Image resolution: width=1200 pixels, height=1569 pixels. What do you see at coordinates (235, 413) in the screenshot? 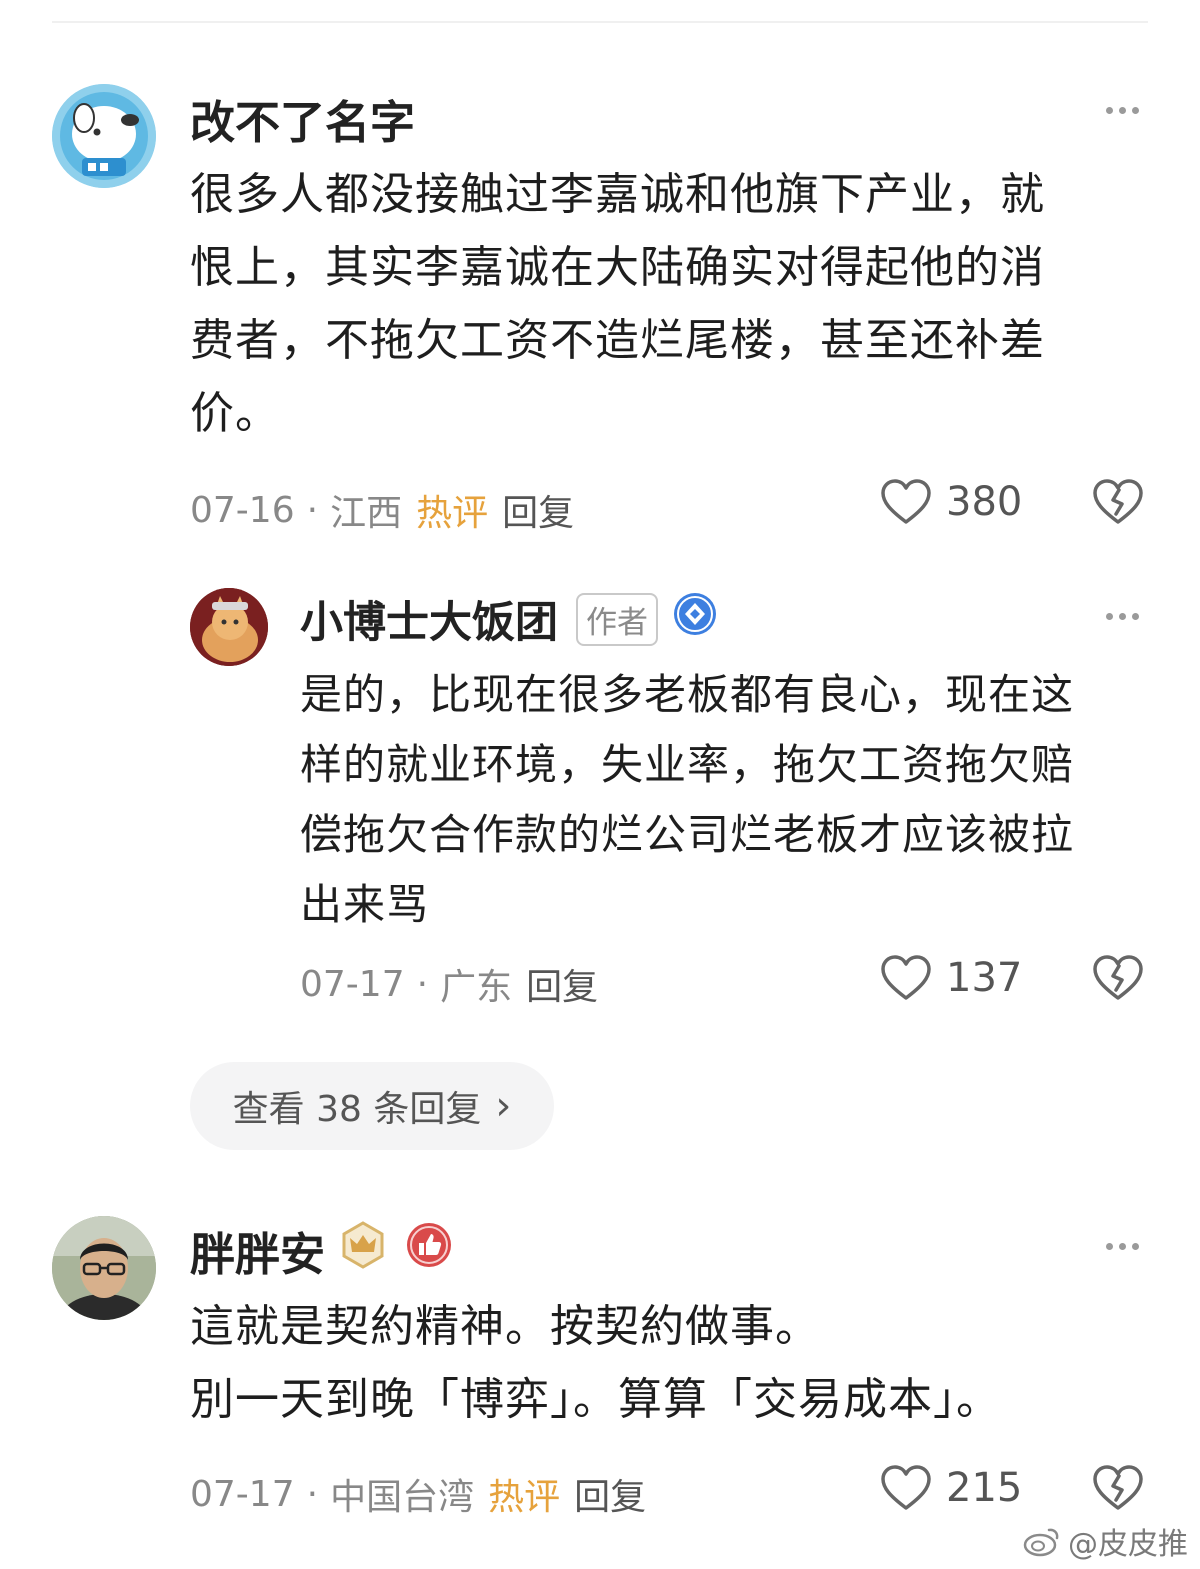
I see `comment-line: 价。` at bounding box center [235, 413].